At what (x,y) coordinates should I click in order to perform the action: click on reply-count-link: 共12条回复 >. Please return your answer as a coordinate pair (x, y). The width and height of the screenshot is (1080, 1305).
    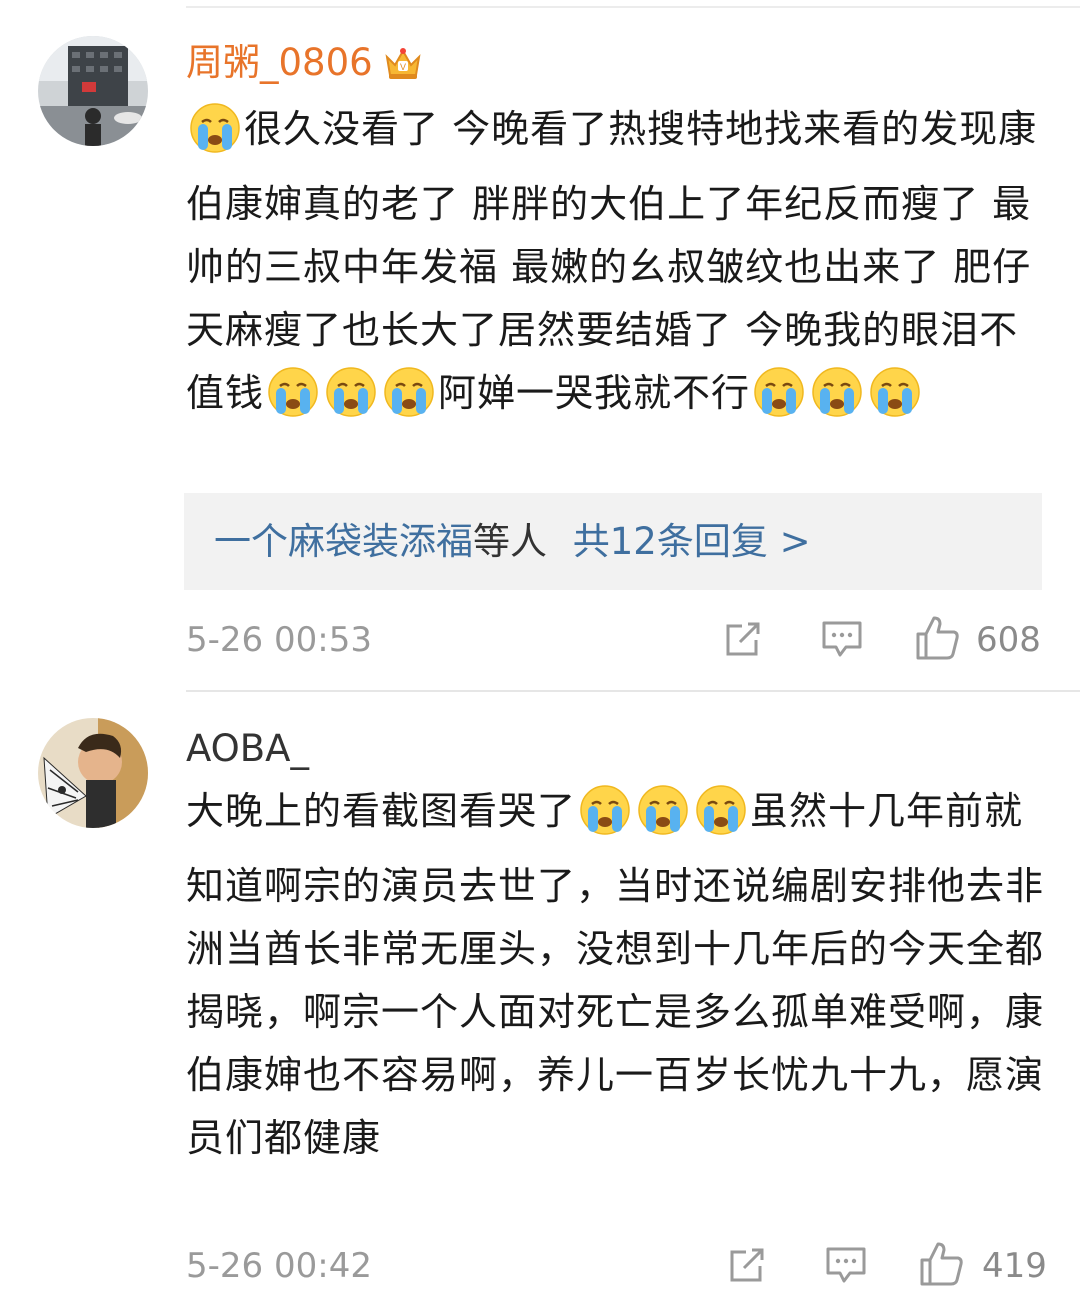
    Looking at the image, I should click on (692, 541).